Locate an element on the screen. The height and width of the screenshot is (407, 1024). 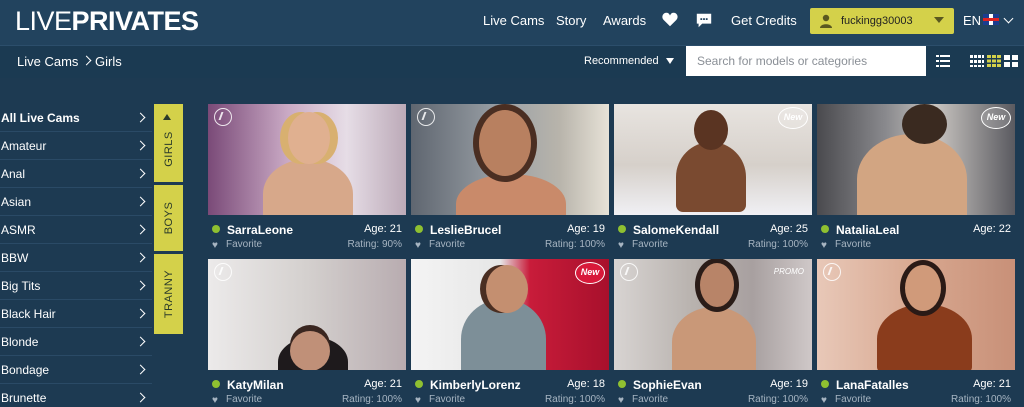
model-age: Age: 25 is located at coordinates (789, 229).